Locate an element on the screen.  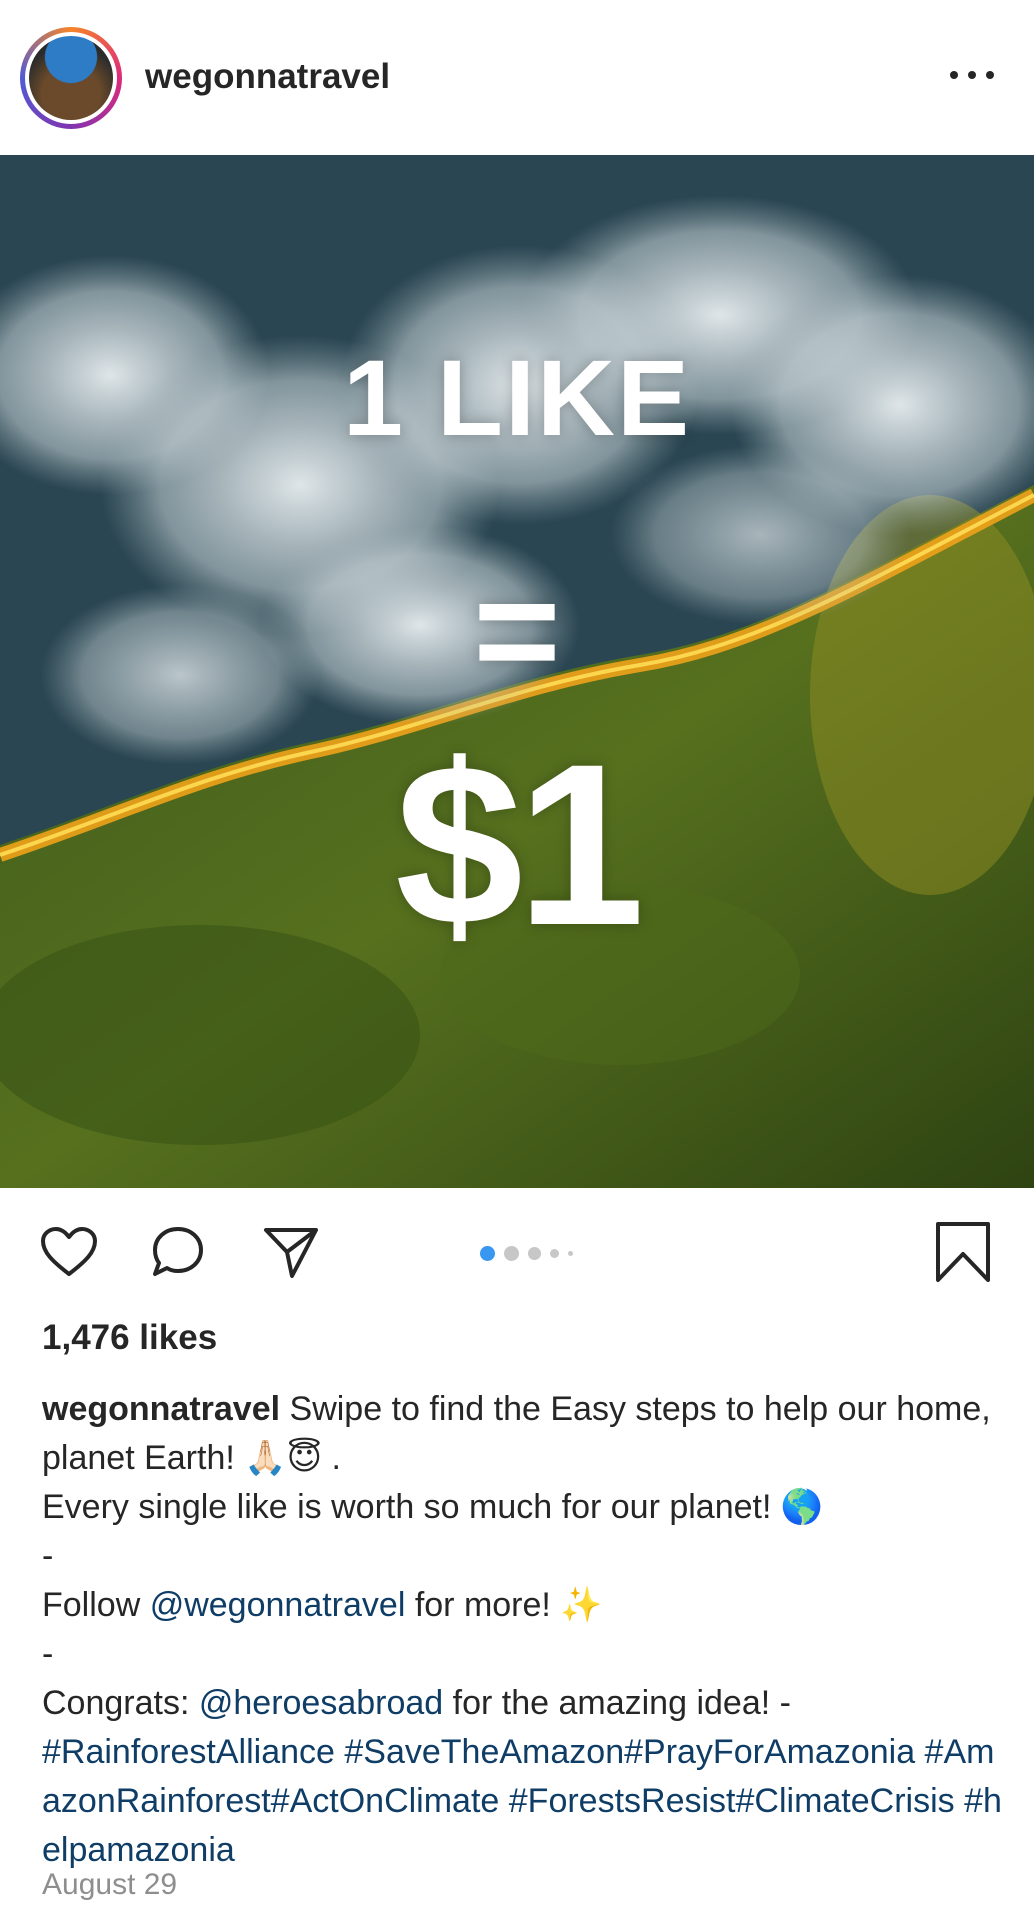
avatar-image is located at coordinates (71, 78).